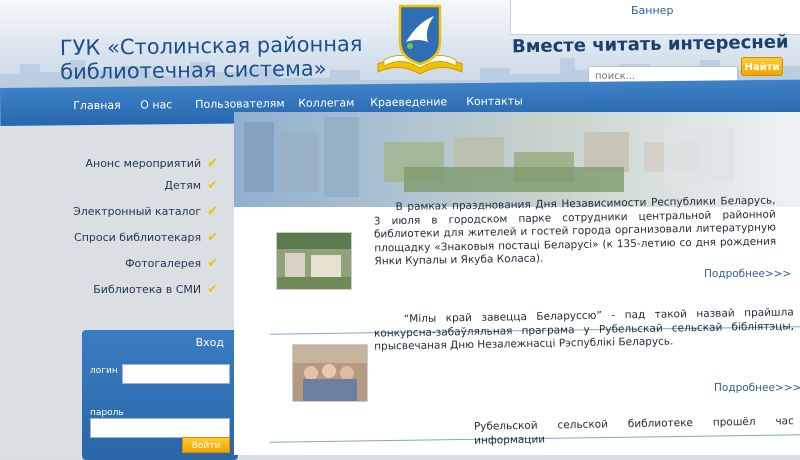 This screenshot has width=800, height=460. I want to click on sidebar-item-ask-librarian: Спроси библиотекаря ✔, so click(146, 237).